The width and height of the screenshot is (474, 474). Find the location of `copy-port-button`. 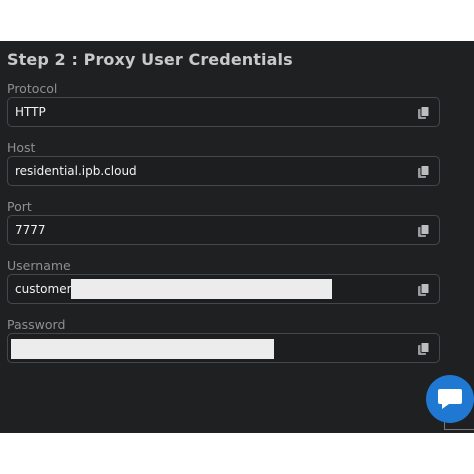

copy-port-button is located at coordinates (423, 230).